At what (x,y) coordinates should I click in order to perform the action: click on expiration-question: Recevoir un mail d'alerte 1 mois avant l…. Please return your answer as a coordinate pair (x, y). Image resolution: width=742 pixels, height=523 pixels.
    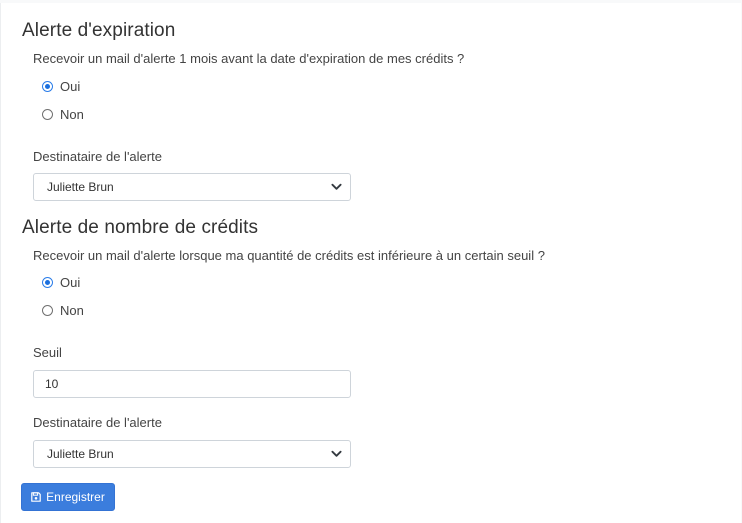
    Looking at the image, I should click on (249, 58).